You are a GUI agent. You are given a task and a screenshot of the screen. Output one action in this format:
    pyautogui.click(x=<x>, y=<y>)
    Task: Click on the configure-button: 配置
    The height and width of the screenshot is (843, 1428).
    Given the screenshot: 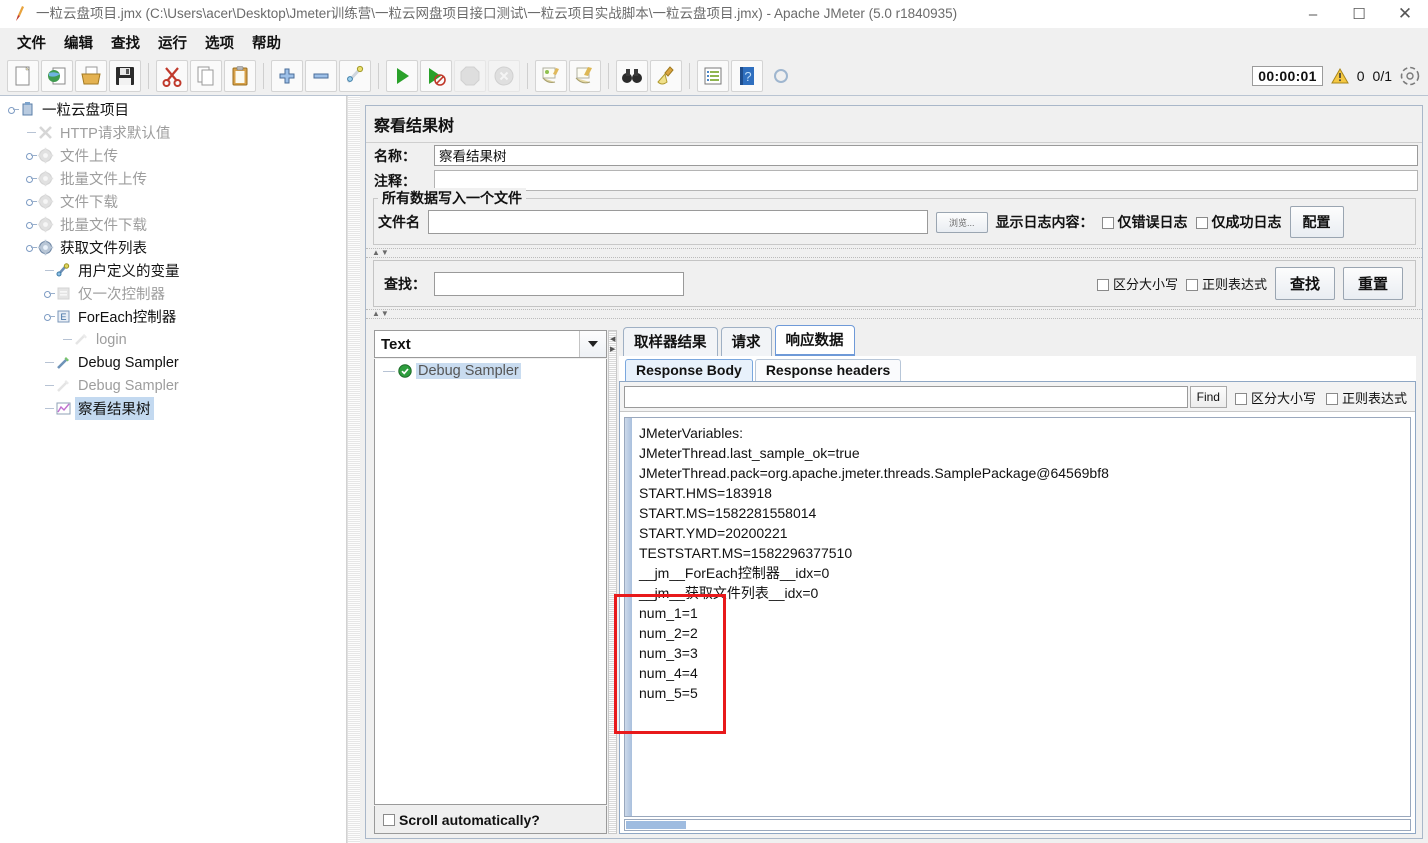 What is the action you would take?
    pyautogui.click(x=1316, y=222)
    